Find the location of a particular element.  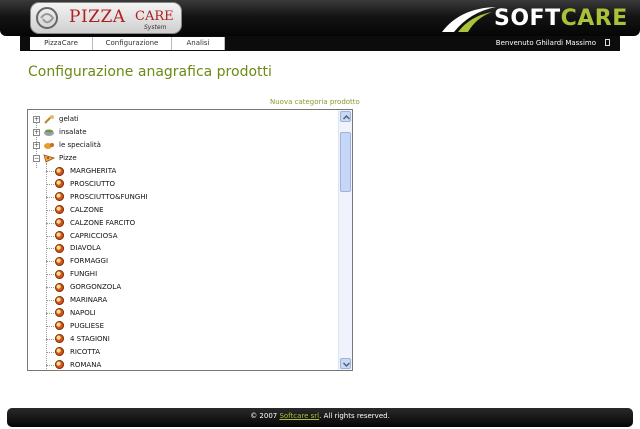

tree-category-label: Pizze is located at coordinates (68, 158).